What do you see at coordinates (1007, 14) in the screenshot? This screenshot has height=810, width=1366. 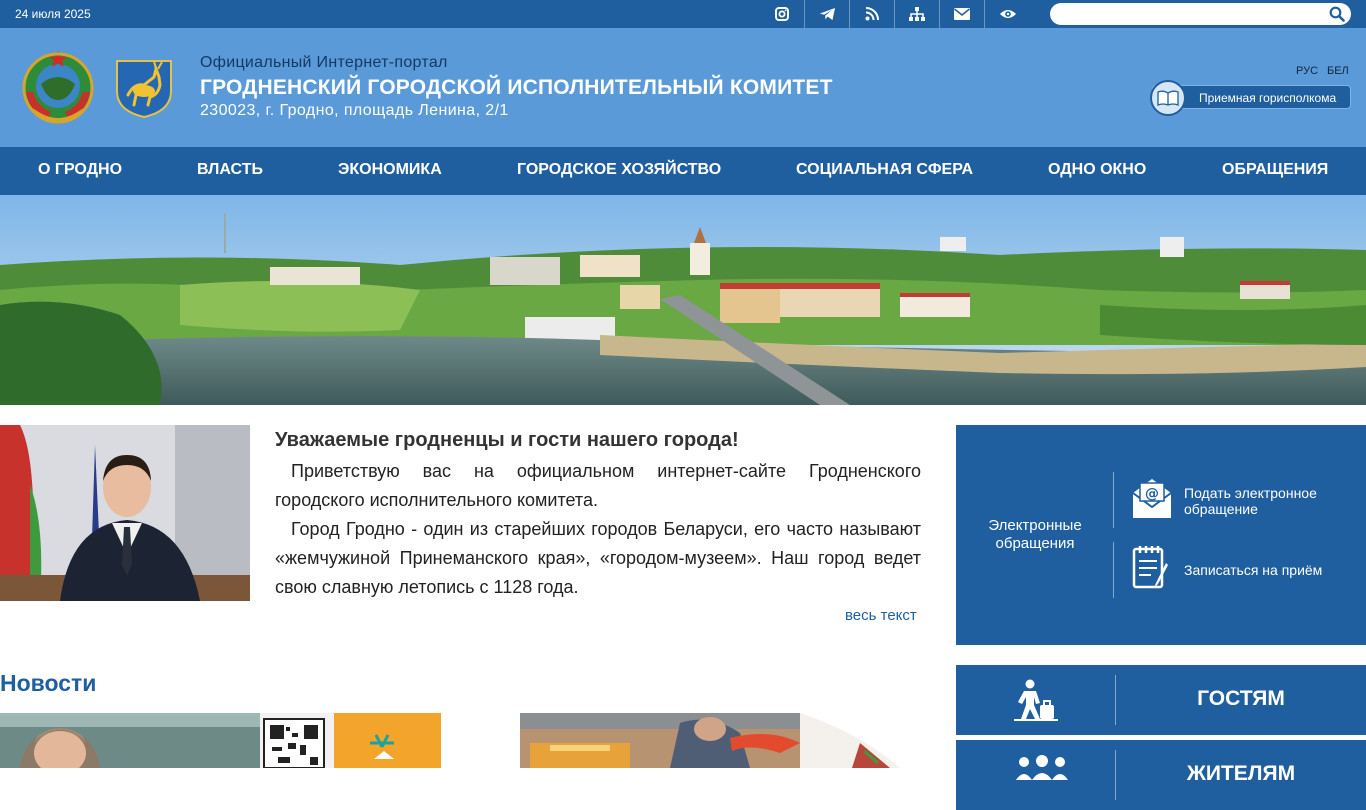 I see `eye-icon` at bounding box center [1007, 14].